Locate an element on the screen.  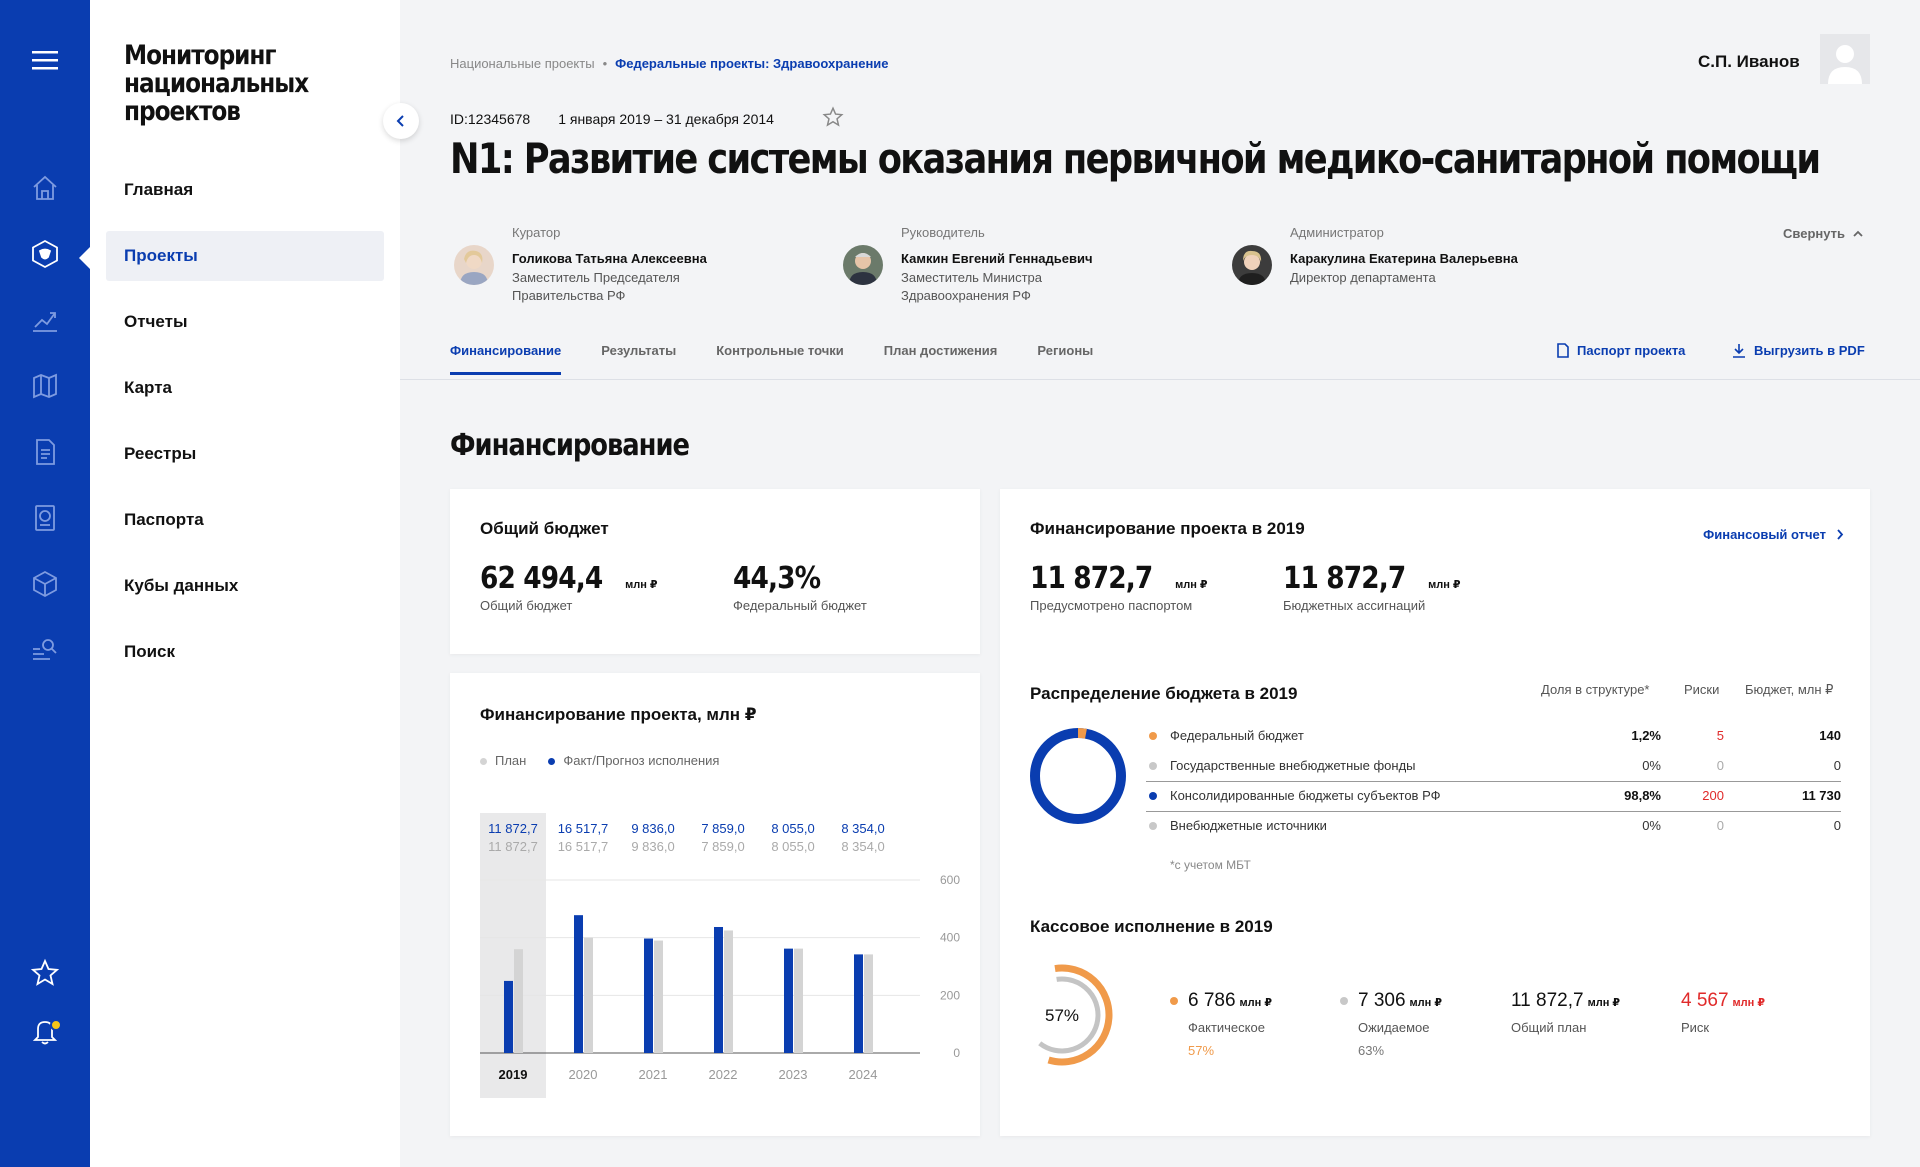
total-budget-title: Общий бюджет is located at coordinates (544, 528).